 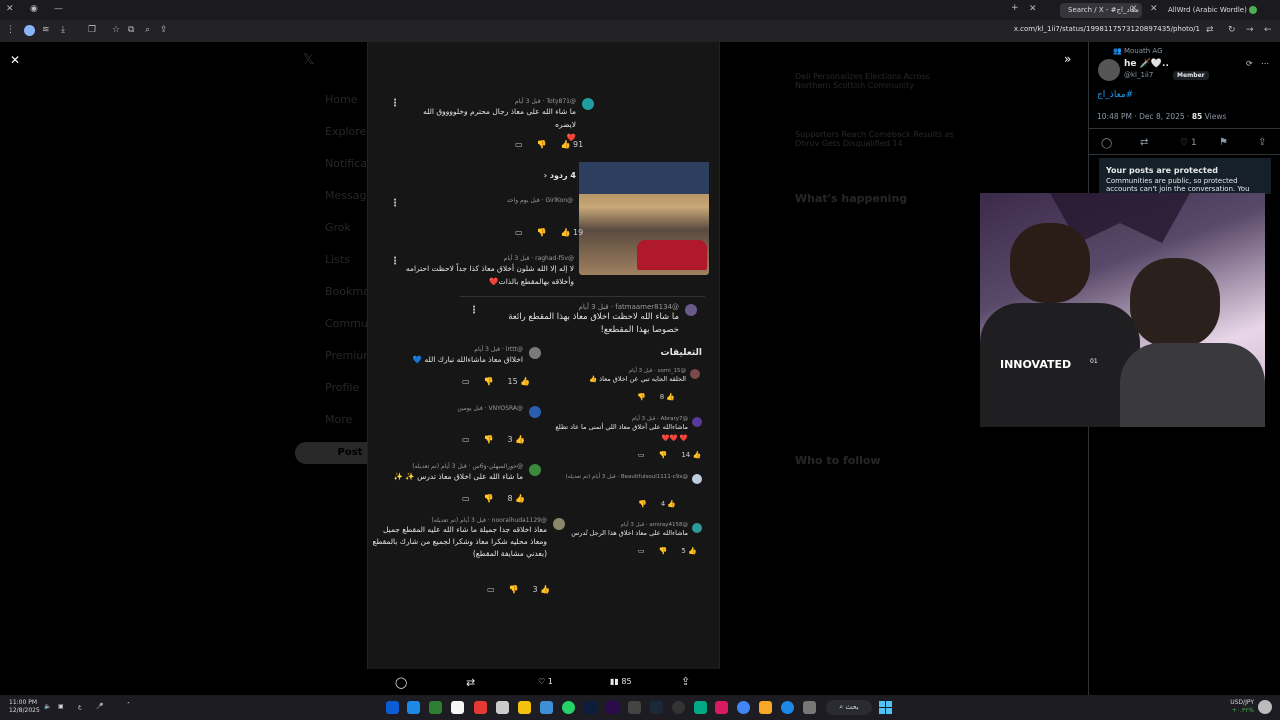 What do you see at coordinates (572, 232) in the screenshot?
I see `like-count: 👍 19` at bounding box center [572, 232].